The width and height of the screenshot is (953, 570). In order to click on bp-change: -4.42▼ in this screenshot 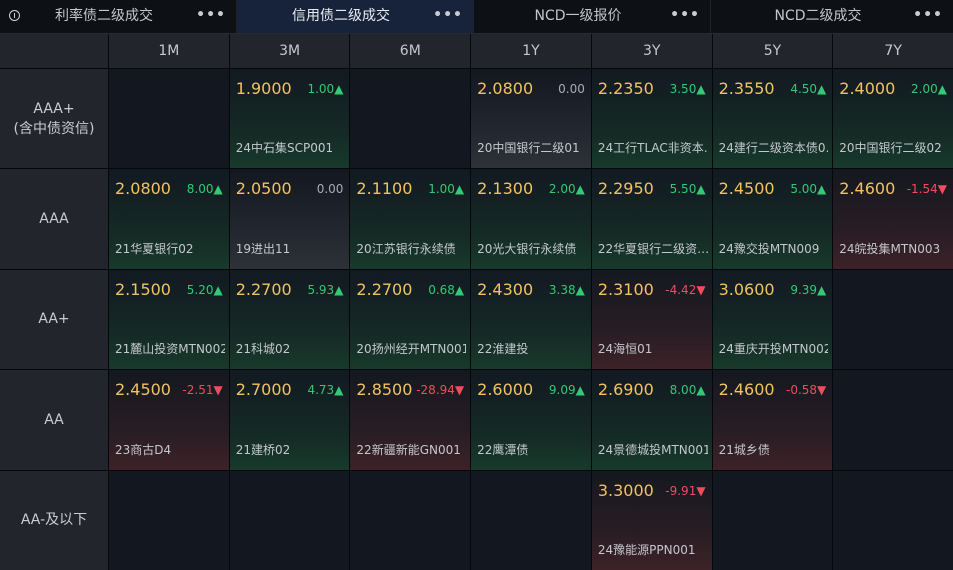, I will do `click(685, 289)`.